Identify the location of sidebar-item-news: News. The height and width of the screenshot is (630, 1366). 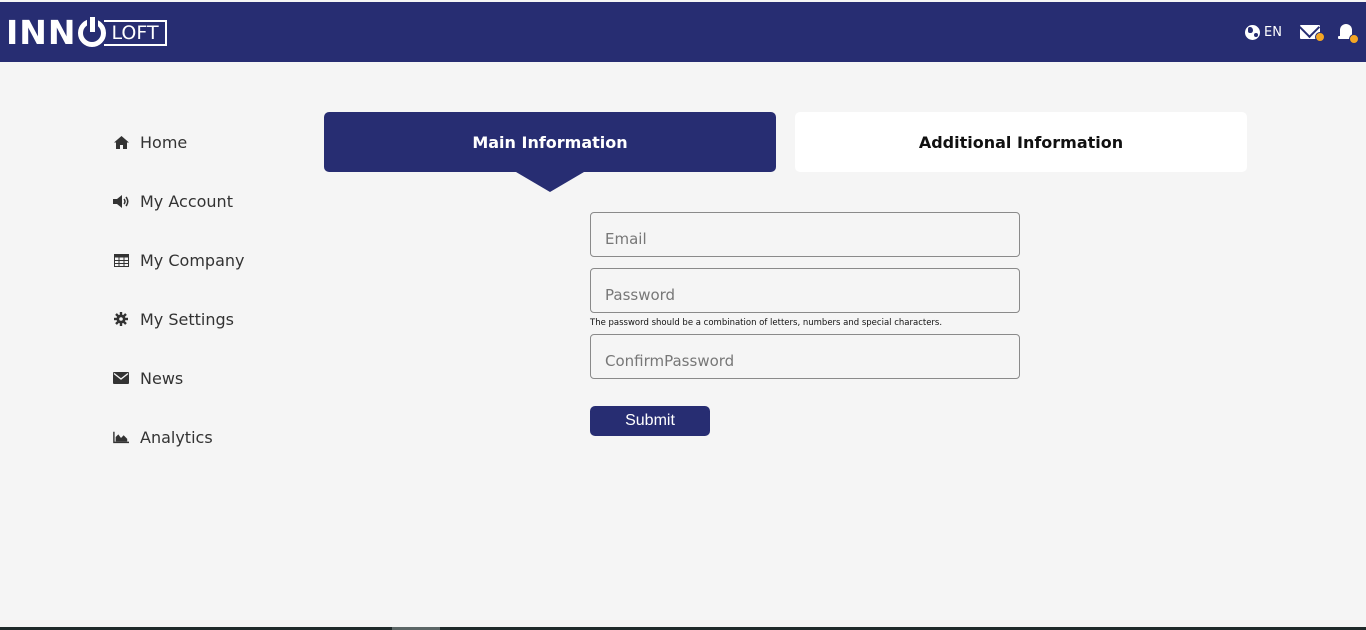
(213, 378).